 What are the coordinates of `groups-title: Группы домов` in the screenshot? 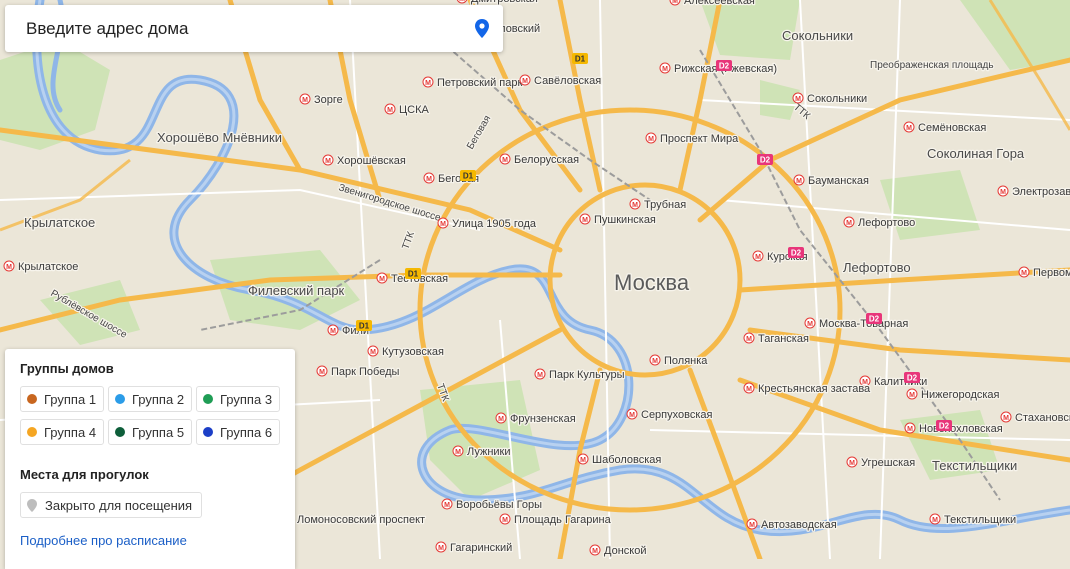 It's located at (67, 368).